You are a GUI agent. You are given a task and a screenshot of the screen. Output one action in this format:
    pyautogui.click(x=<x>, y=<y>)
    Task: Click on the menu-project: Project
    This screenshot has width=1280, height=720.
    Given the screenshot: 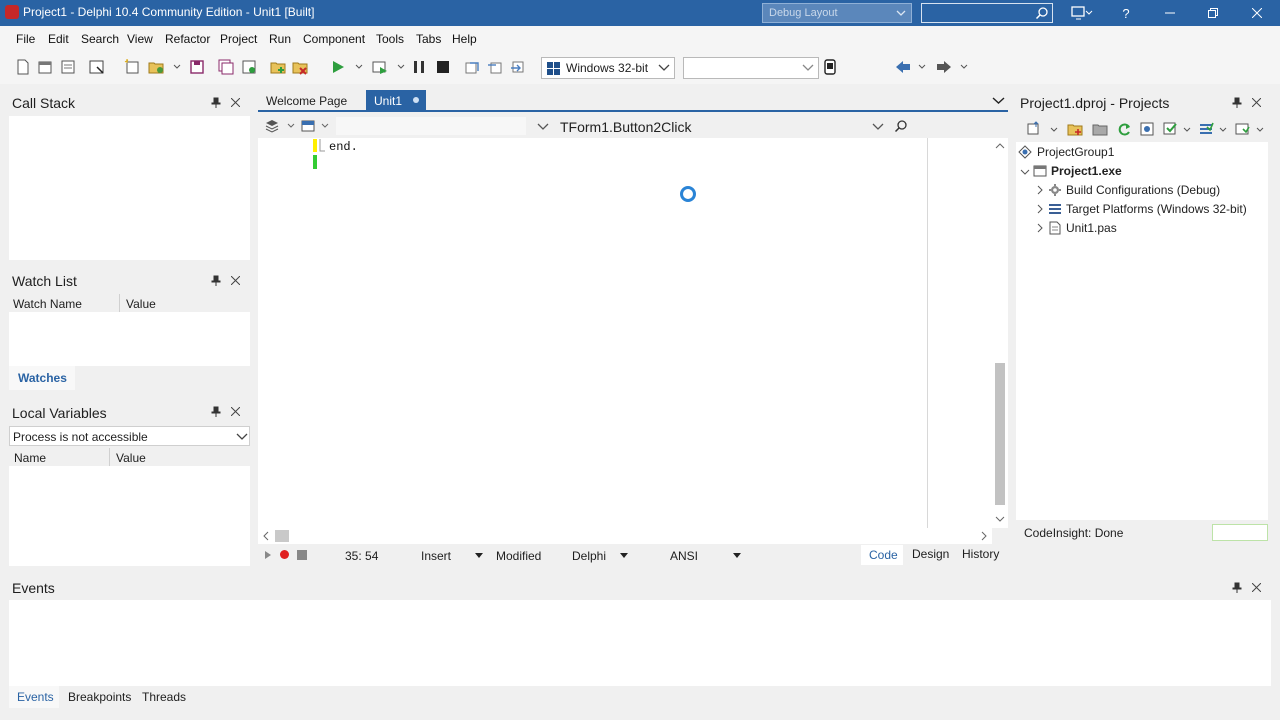 What is the action you would take?
    pyautogui.click(x=238, y=39)
    